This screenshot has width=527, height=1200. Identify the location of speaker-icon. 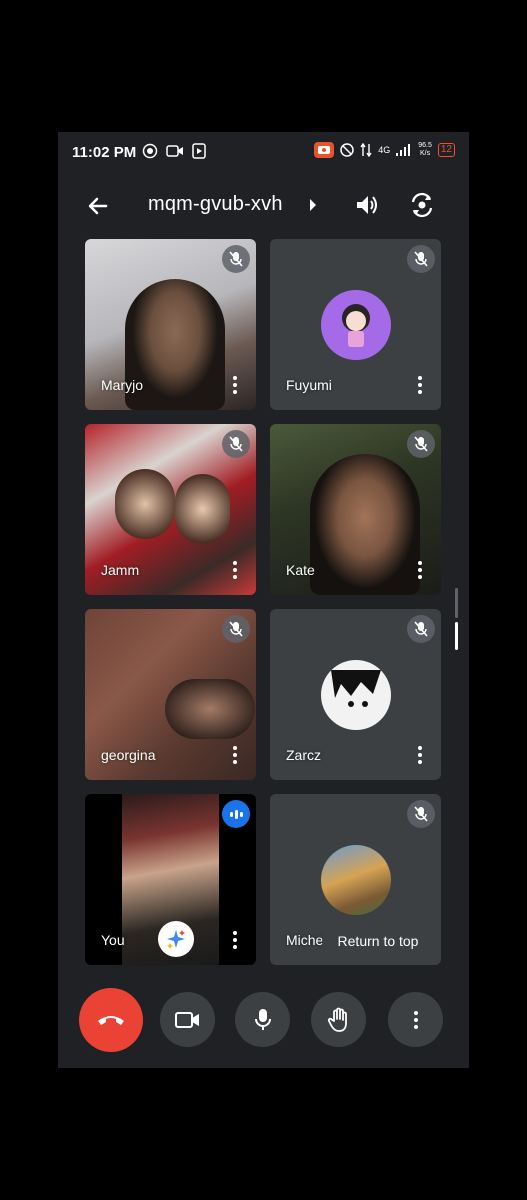
(367, 205).